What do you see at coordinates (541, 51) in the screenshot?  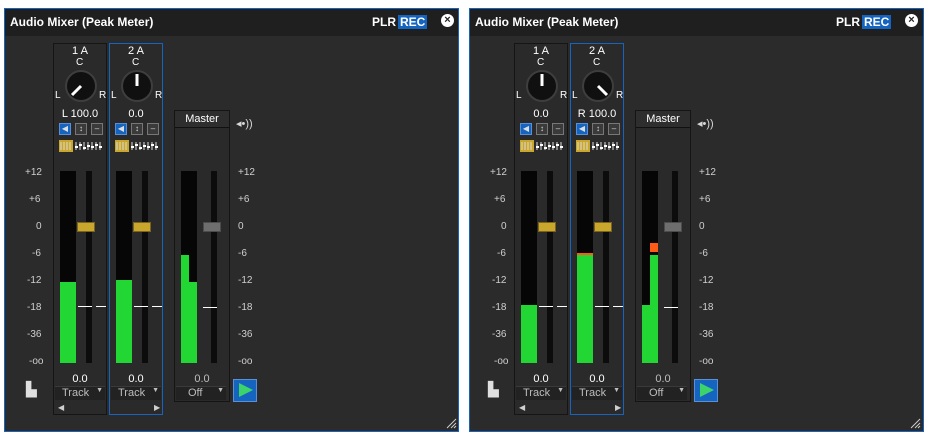 I see `channel-name: 1 A` at bounding box center [541, 51].